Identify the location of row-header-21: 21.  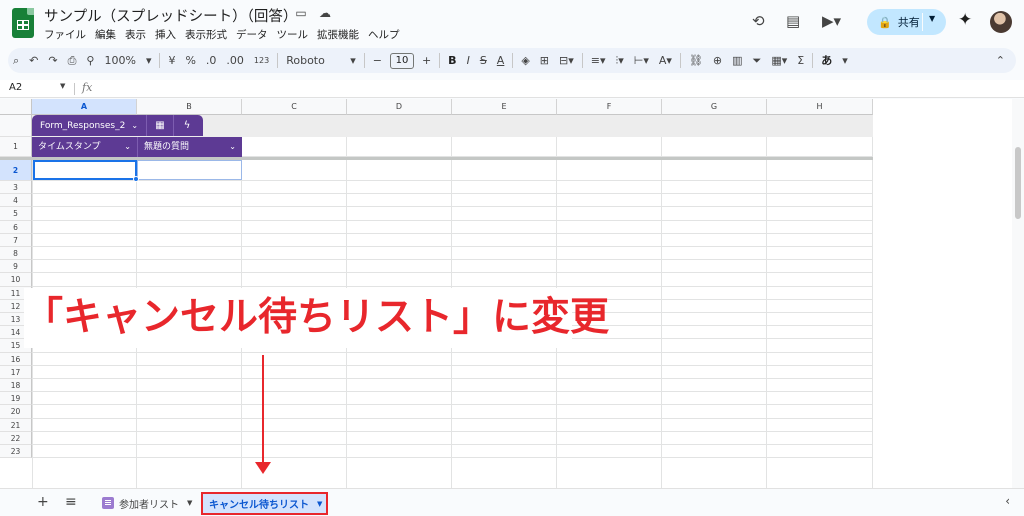
(16, 425).